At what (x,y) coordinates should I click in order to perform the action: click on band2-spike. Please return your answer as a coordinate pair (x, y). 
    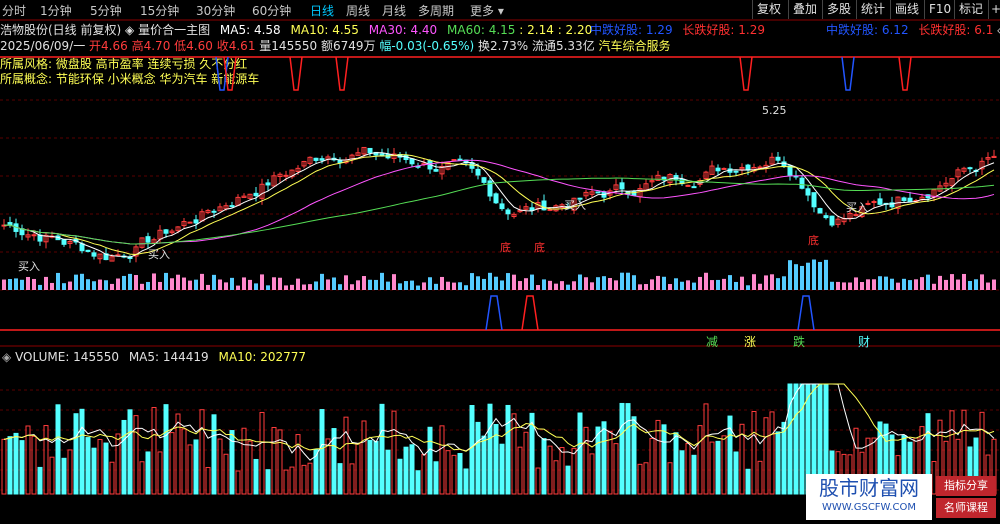
    Looking at the image, I should click on (806, 313).